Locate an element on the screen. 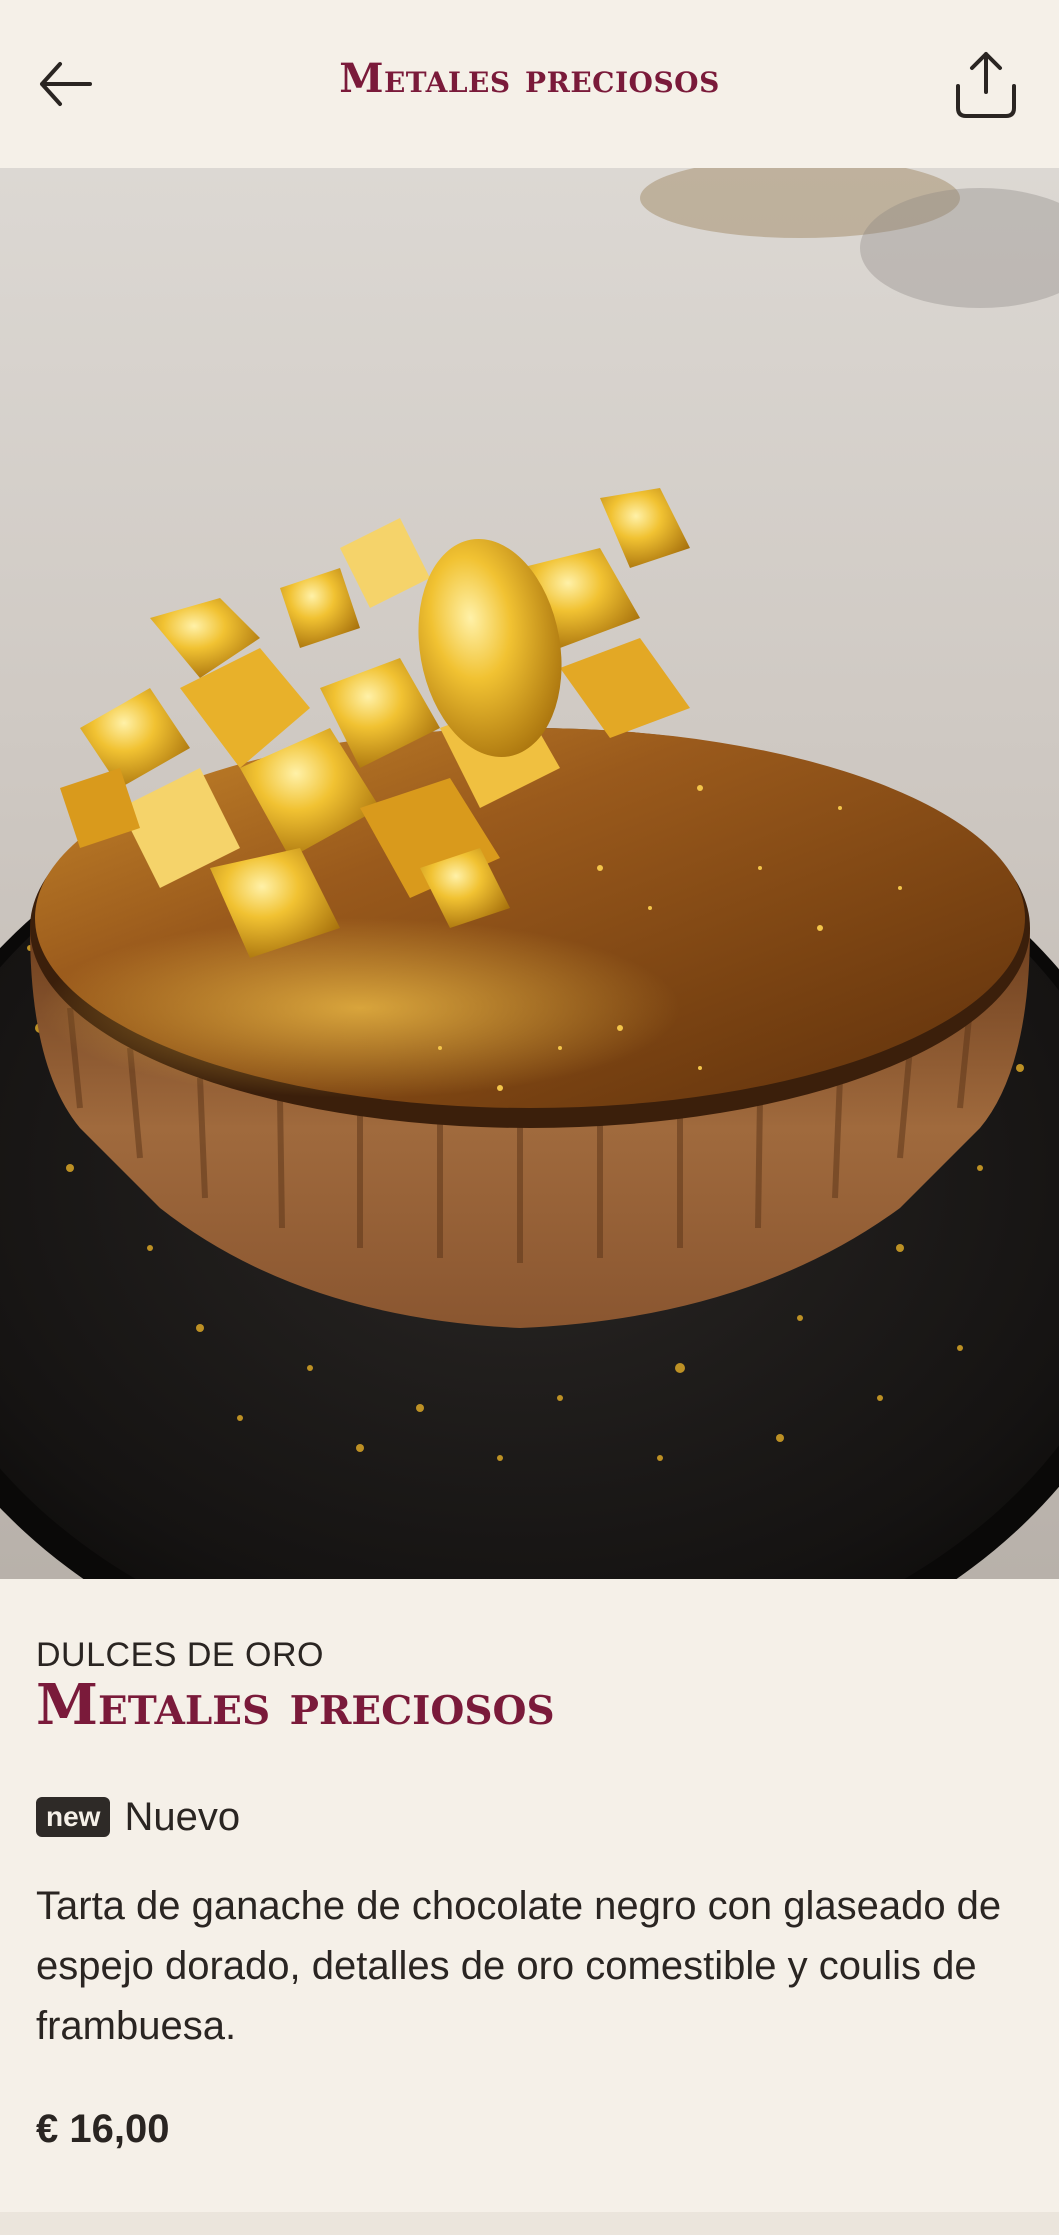  share-button is located at coordinates (986, 86).